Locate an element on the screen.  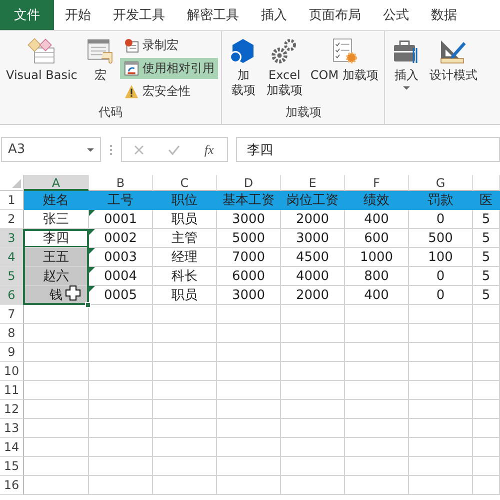
row-header: 8 is located at coordinates (12, 333).